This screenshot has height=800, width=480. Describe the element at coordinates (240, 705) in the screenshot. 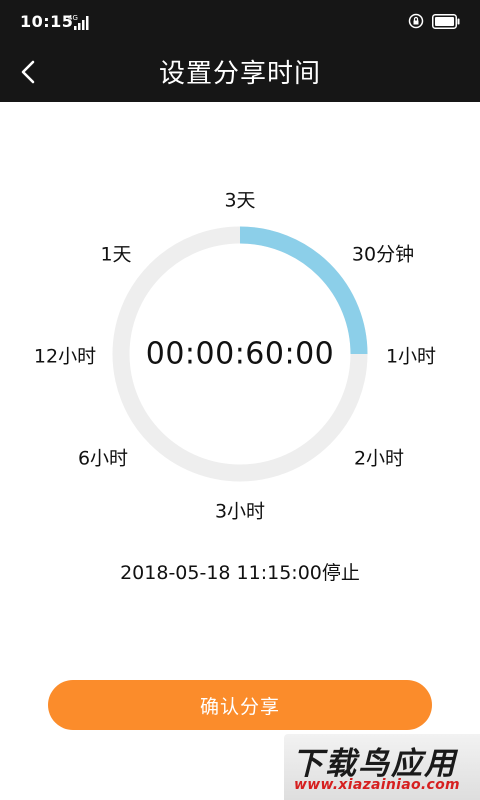

I see `confirm-share-button: 确认分享` at that location.